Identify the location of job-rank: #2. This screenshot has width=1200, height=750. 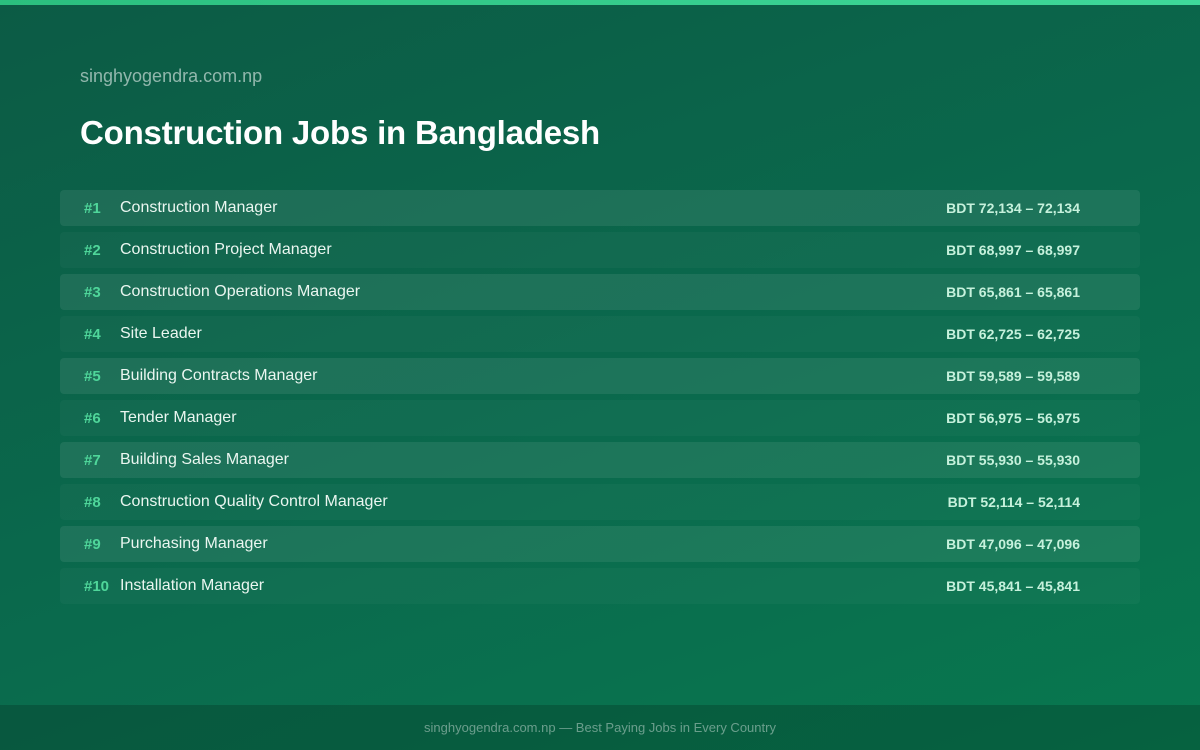
(92, 250).